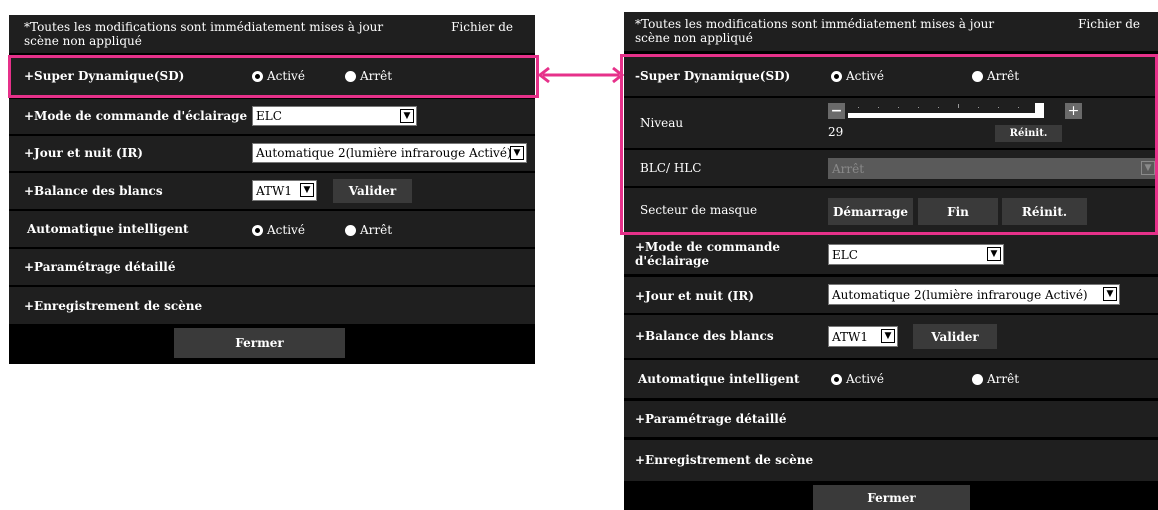  Describe the element at coordinates (719, 379) in the screenshot. I see `right-ai-label: Automatique intelligent` at that location.